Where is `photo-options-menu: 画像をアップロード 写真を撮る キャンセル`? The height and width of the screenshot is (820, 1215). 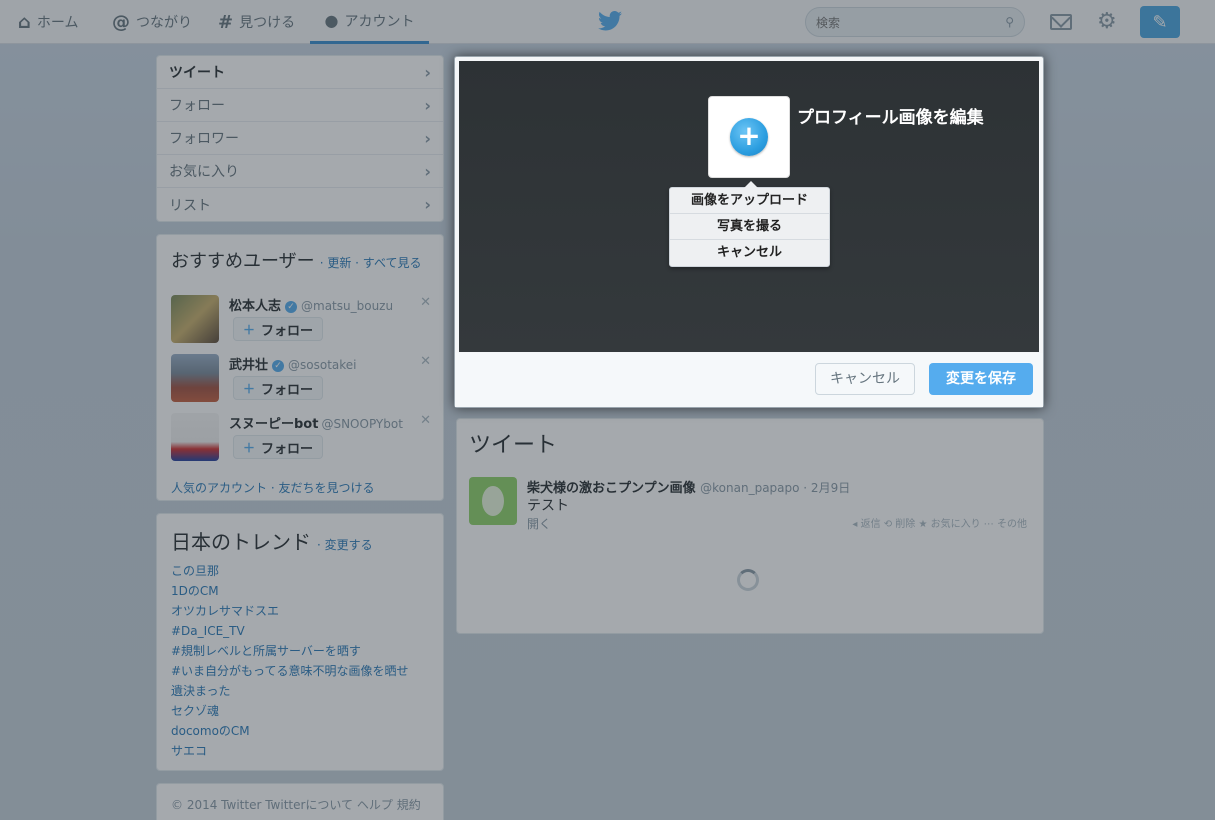 photo-options-menu: 画像をアップロード 写真を撮る キャンセル is located at coordinates (749, 224).